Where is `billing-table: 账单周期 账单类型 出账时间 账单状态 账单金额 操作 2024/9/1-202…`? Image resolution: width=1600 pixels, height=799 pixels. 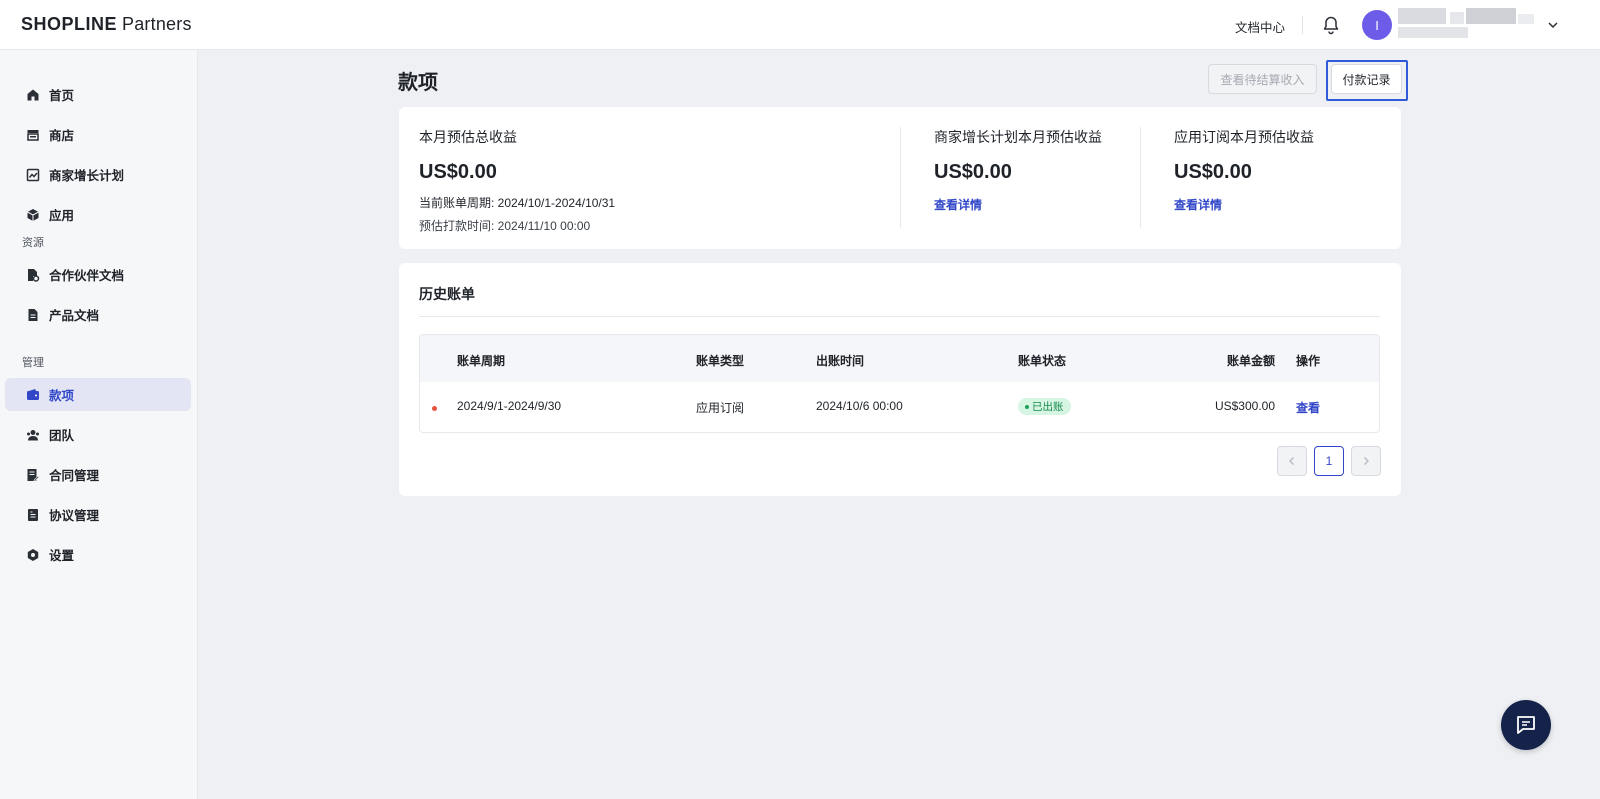
billing-table: 账单周期 账单类型 出账时间 账单状态 账单金额 操作 2024/9/1-202… is located at coordinates (899, 383).